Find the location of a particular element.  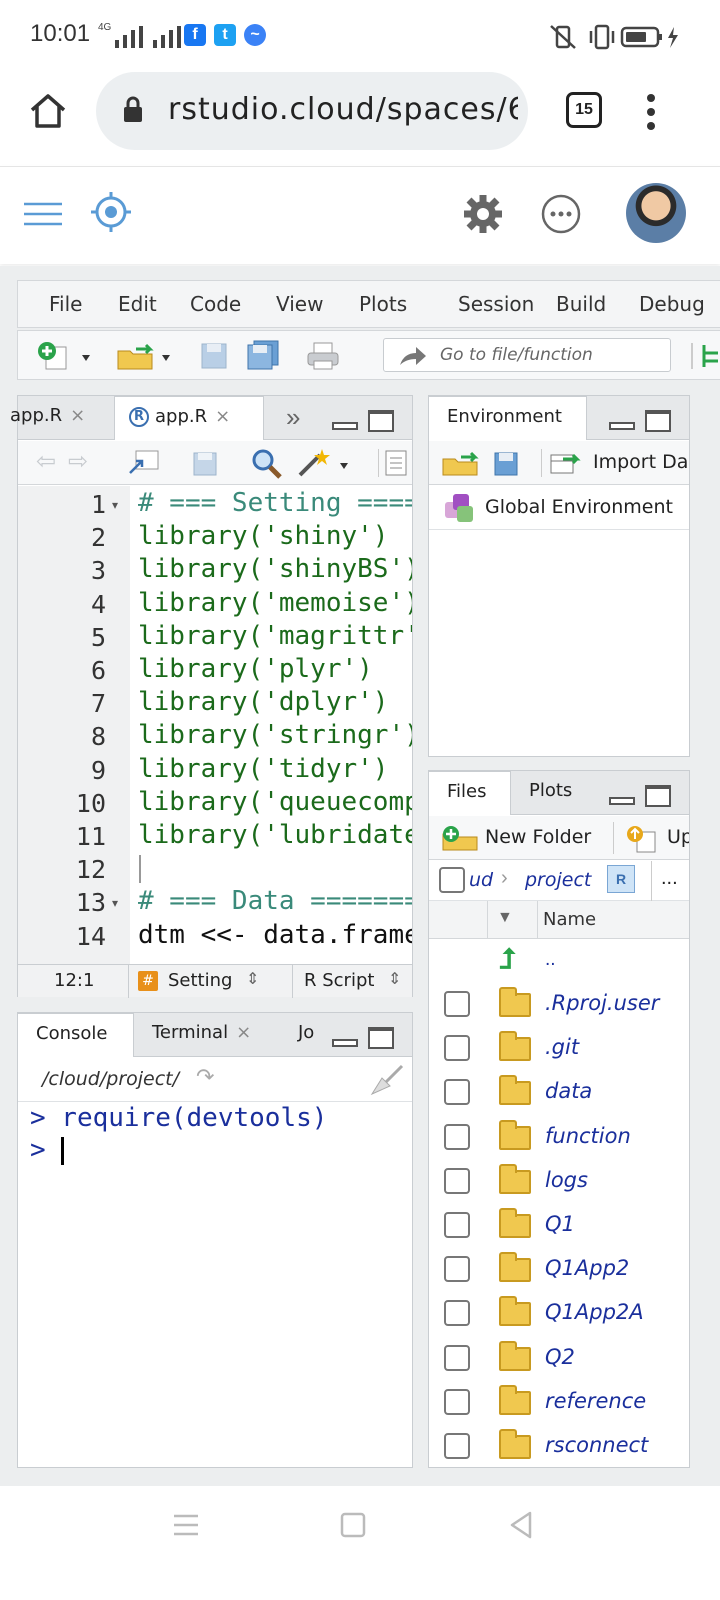

console-output: > require(devtools) > is located at coordinates (215, 1285).